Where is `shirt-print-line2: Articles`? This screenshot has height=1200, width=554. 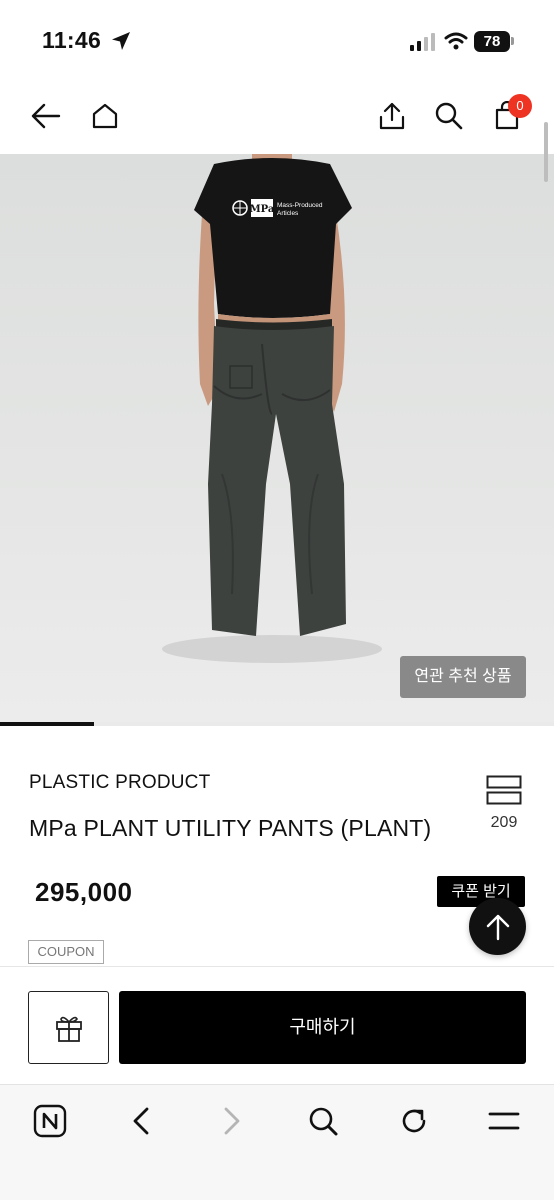
shirt-print-line2: Articles is located at coordinates (288, 213).